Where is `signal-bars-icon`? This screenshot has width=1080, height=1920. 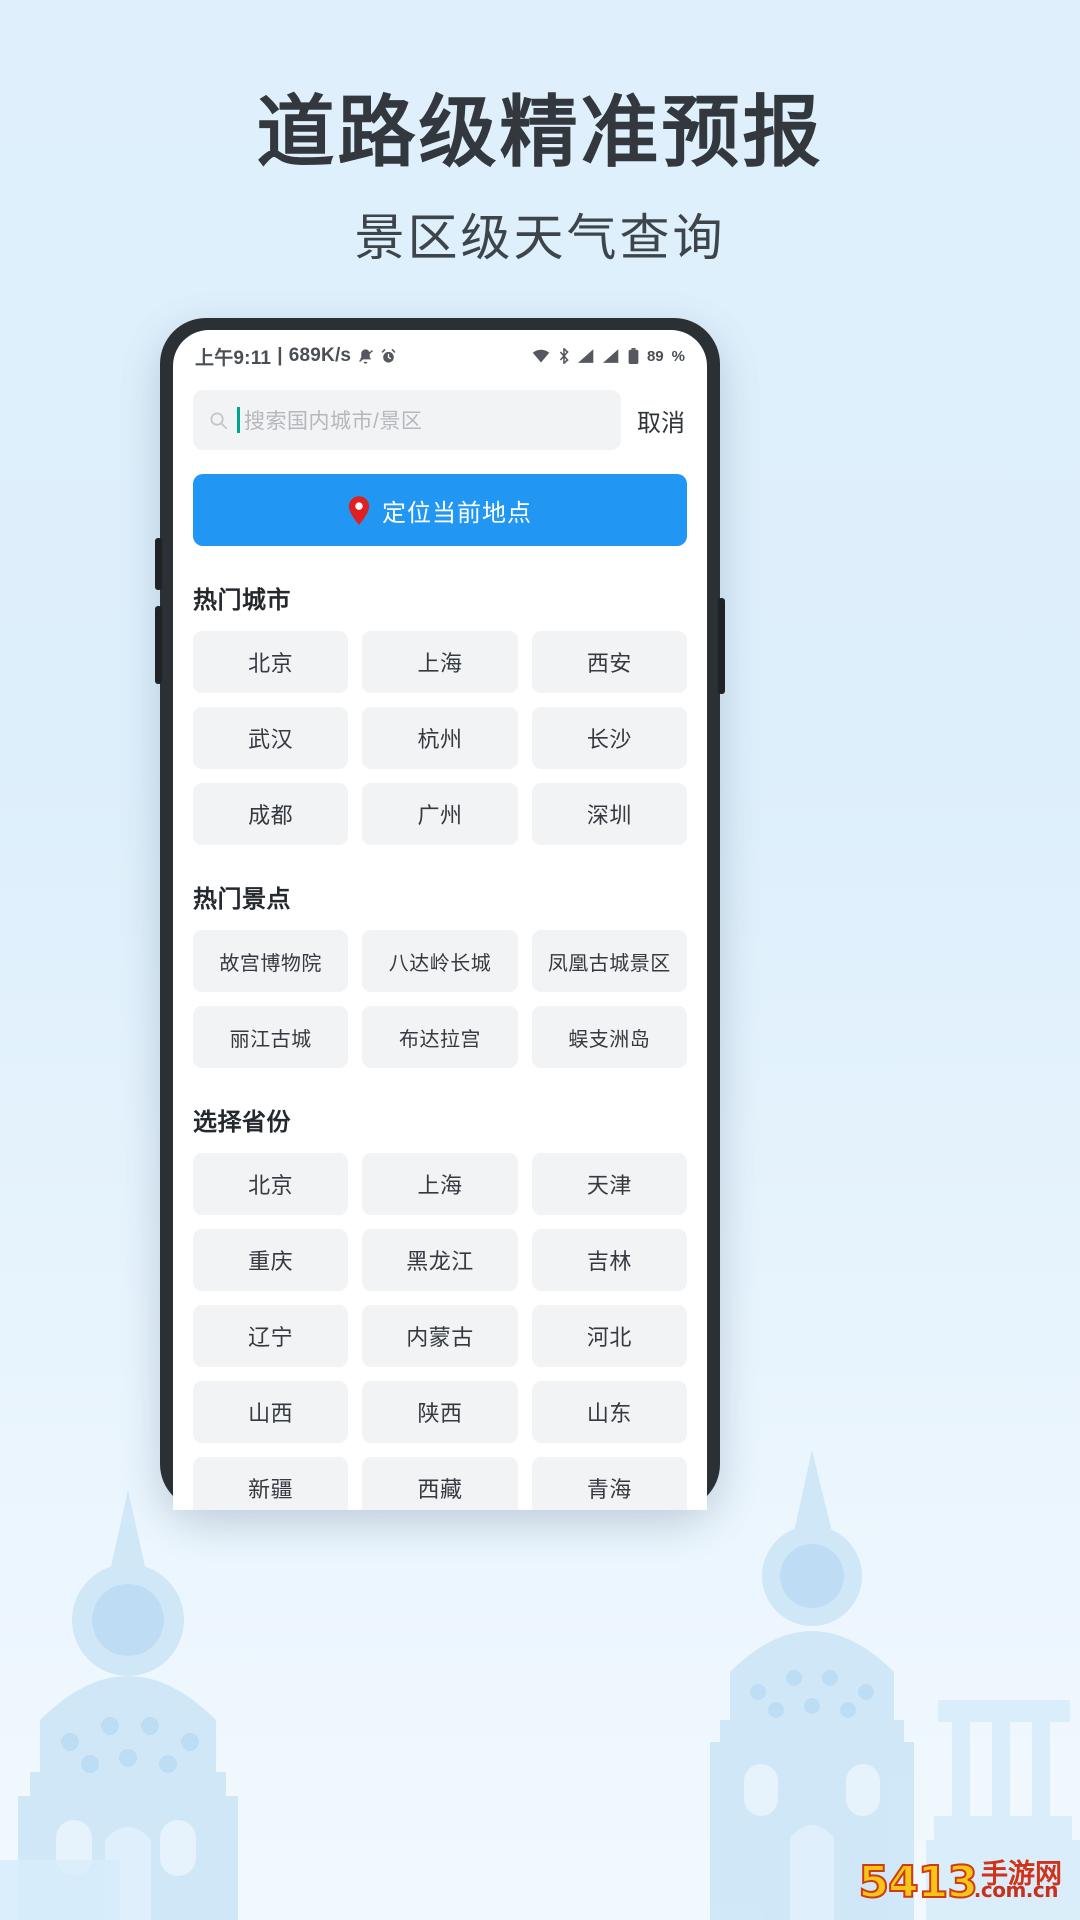 signal-bars-icon is located at coordinates (586, 356).